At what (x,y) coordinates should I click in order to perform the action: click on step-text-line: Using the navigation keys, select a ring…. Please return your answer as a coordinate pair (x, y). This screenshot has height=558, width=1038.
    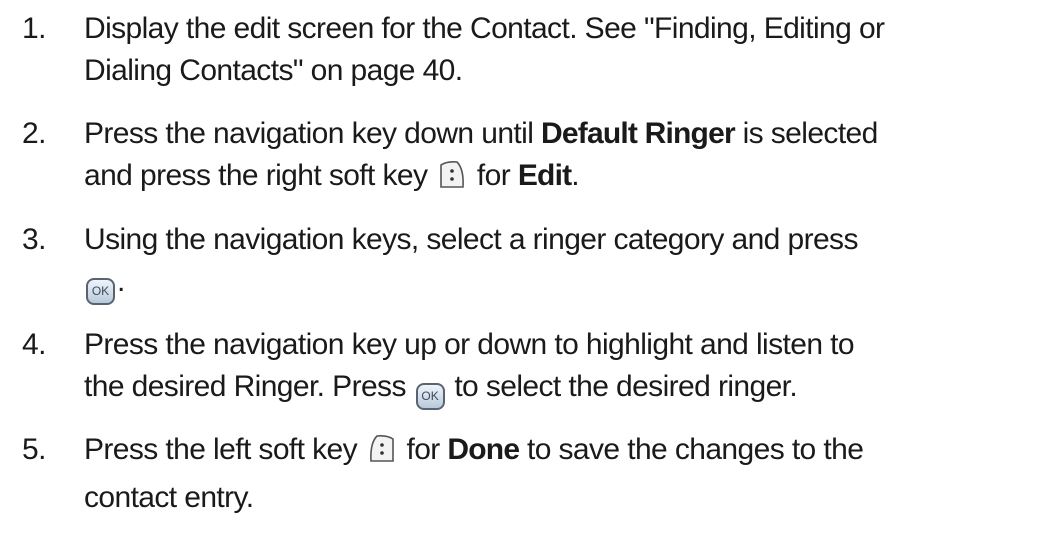
    Looking at the image, I should click on (471, 239).